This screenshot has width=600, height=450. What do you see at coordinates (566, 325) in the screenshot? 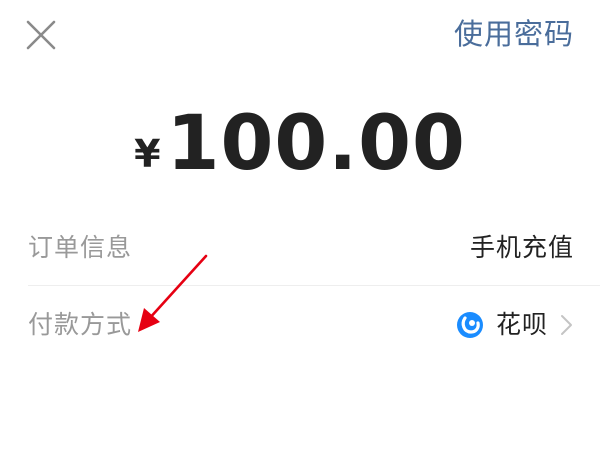
I see `chevron-right-icon` at bounding box center [566, 325].